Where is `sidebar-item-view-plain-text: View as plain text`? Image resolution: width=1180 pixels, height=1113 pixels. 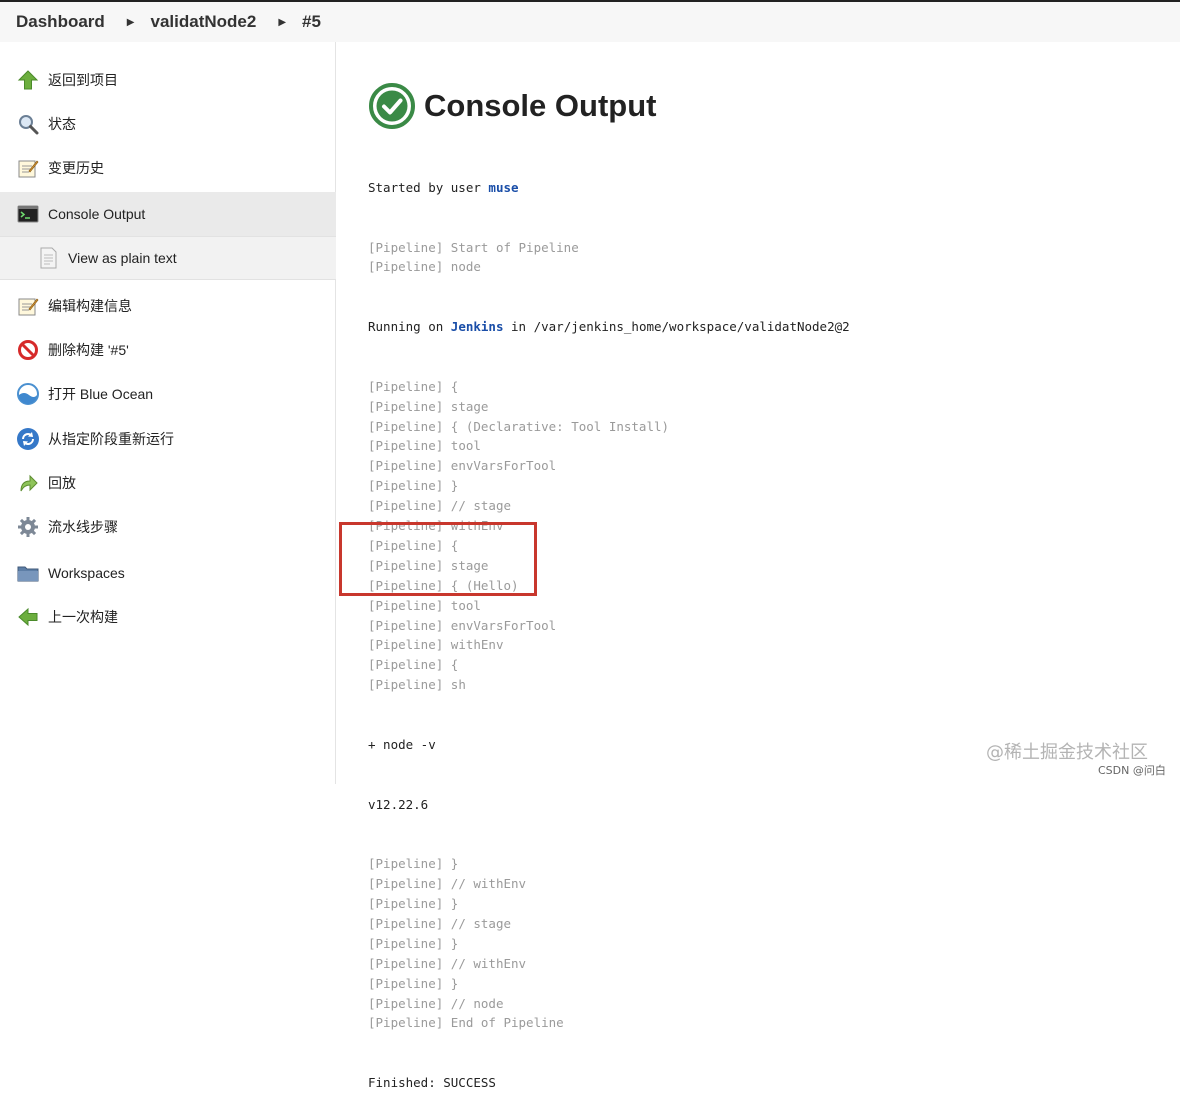
sidebar-item-view-plain-text: View as plain text is located at coordinates (168, 258).